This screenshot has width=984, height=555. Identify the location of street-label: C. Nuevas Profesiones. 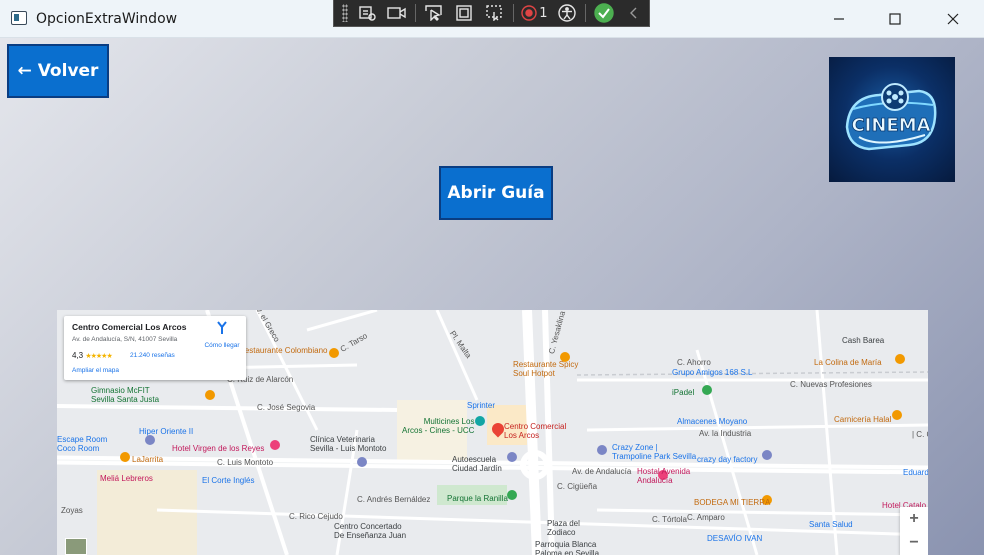
(831, 384).